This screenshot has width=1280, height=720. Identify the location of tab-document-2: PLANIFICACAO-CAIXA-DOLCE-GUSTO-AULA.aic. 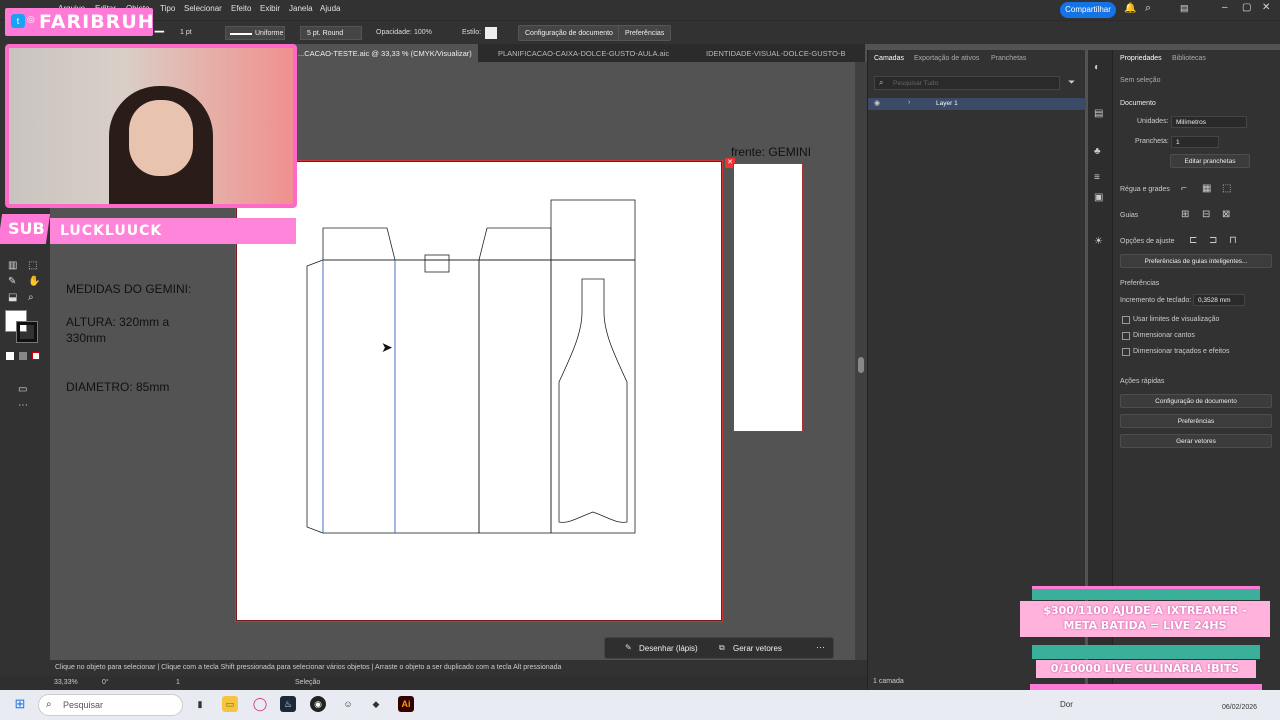
(580, 53).